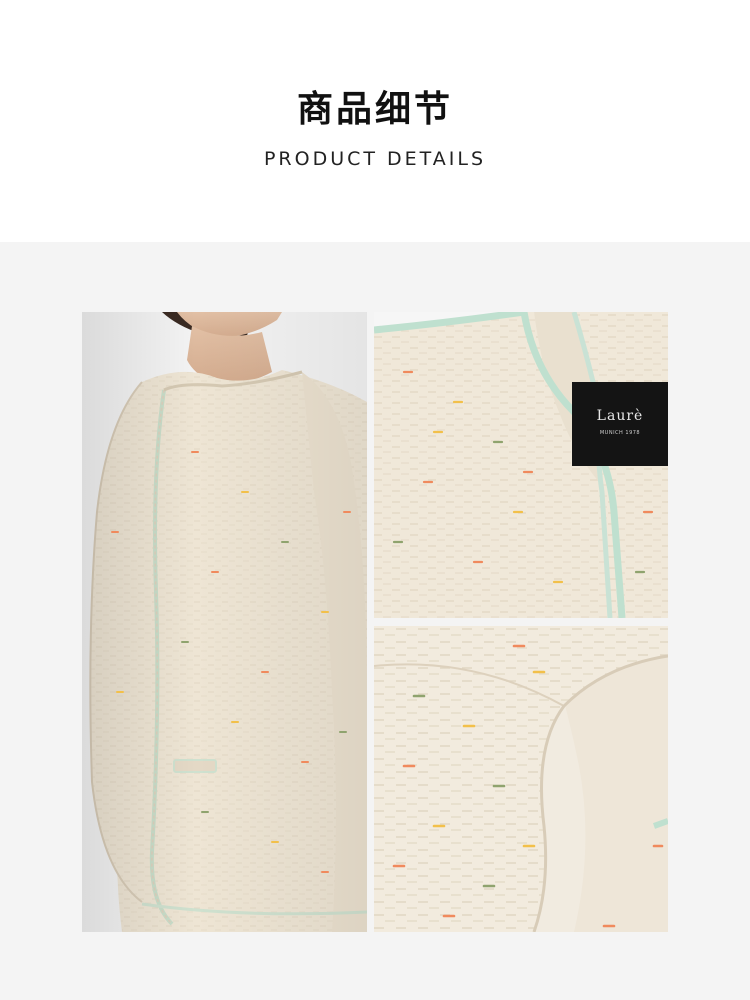 The height and width of the screenshot is (1000, 750). I want to click on section-subtitle: PRODUCT DETAILS, so click(375, 159).